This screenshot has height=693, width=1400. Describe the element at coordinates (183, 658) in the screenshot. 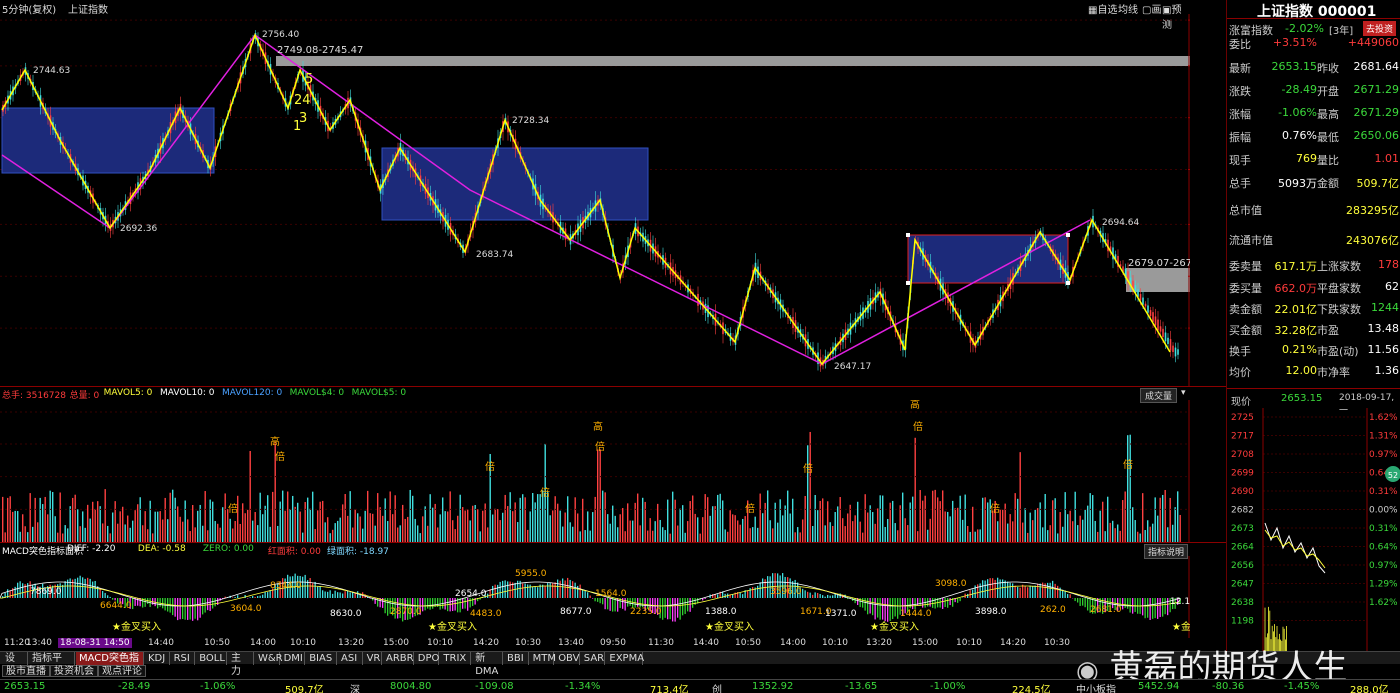

I see `tab-5: RSI` at that location.